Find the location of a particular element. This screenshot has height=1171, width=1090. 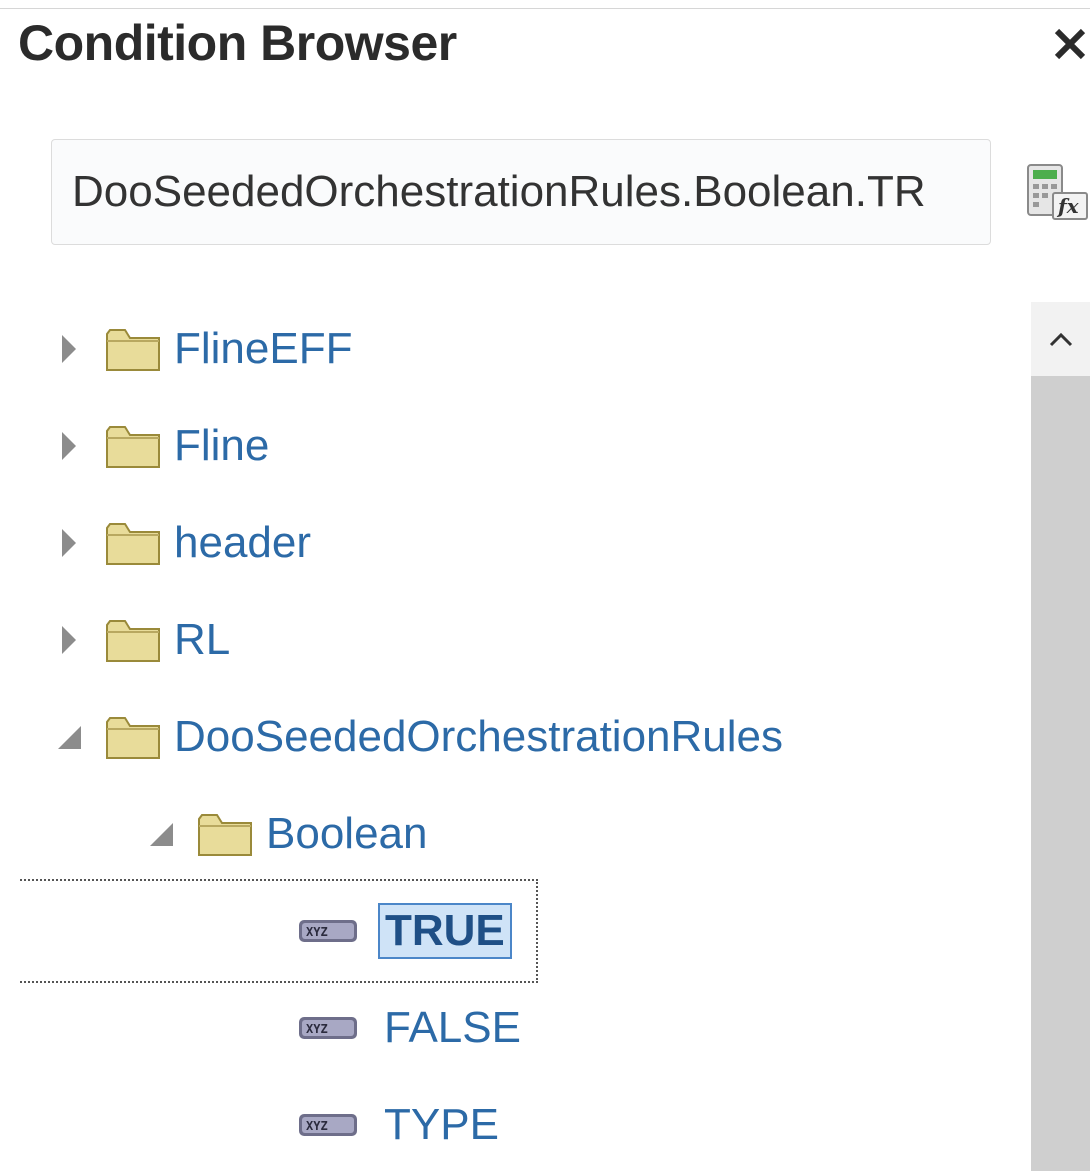

expression-builder-icon: fx is located at coordinates (1057, 192).